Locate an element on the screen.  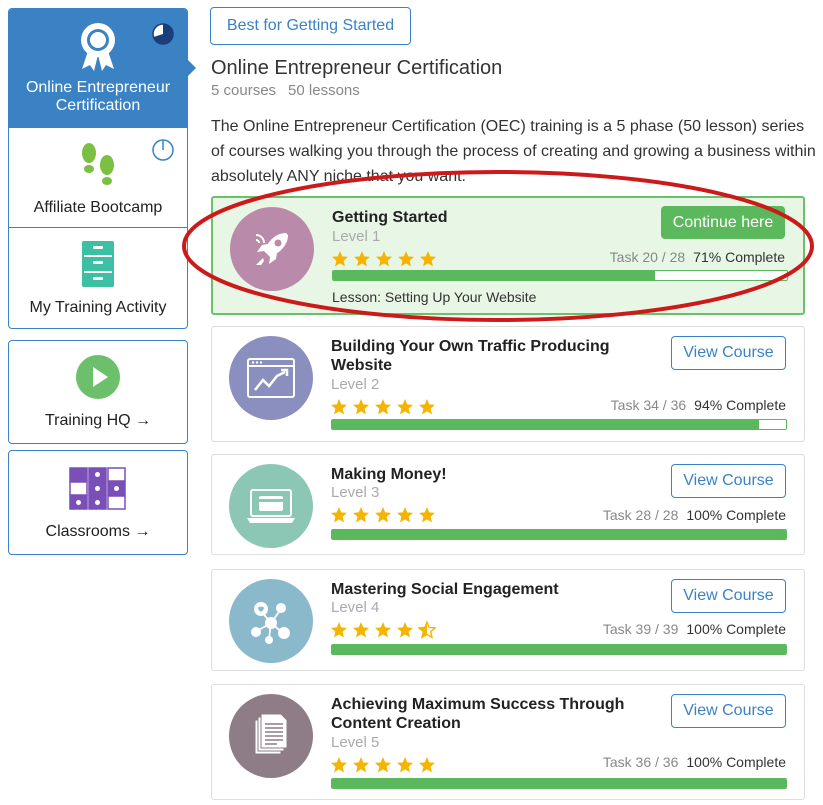
task-count: Task 20 / 28 is located at coordinates (647, 257).